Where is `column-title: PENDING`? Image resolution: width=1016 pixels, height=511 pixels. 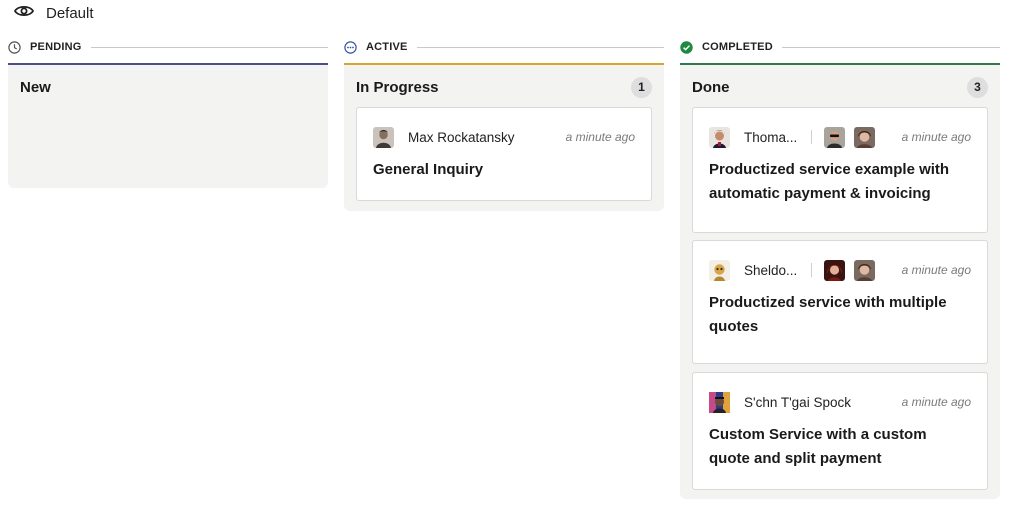 column-title: PENDING is located at coordinates (56, 47).